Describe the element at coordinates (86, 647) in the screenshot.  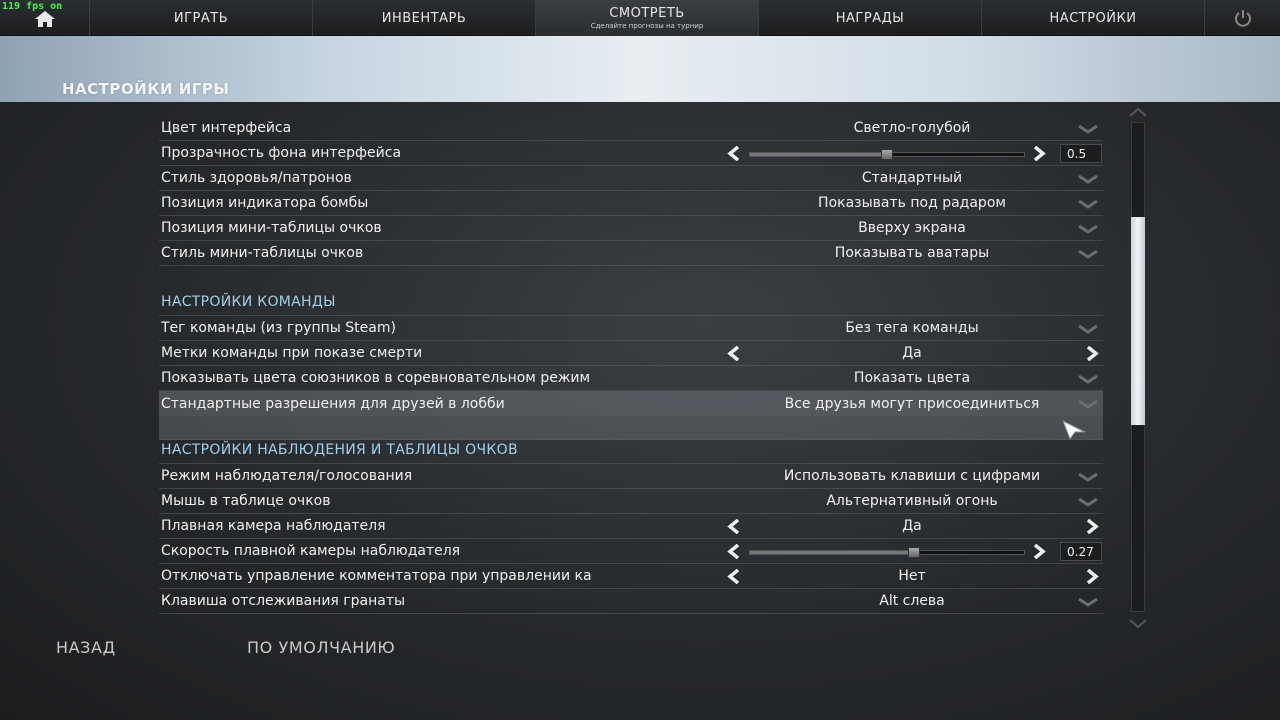
I see `back-button: НАЗАД` at that location.